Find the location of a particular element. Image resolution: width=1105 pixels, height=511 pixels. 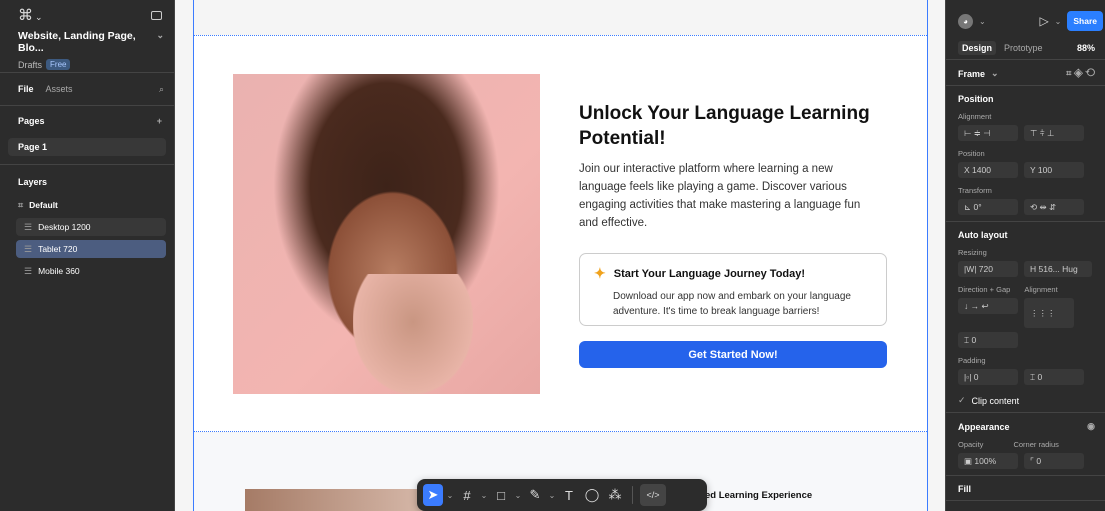

layer-mobile: ☰ Mobile 360 is located at coordinates (91, 271).